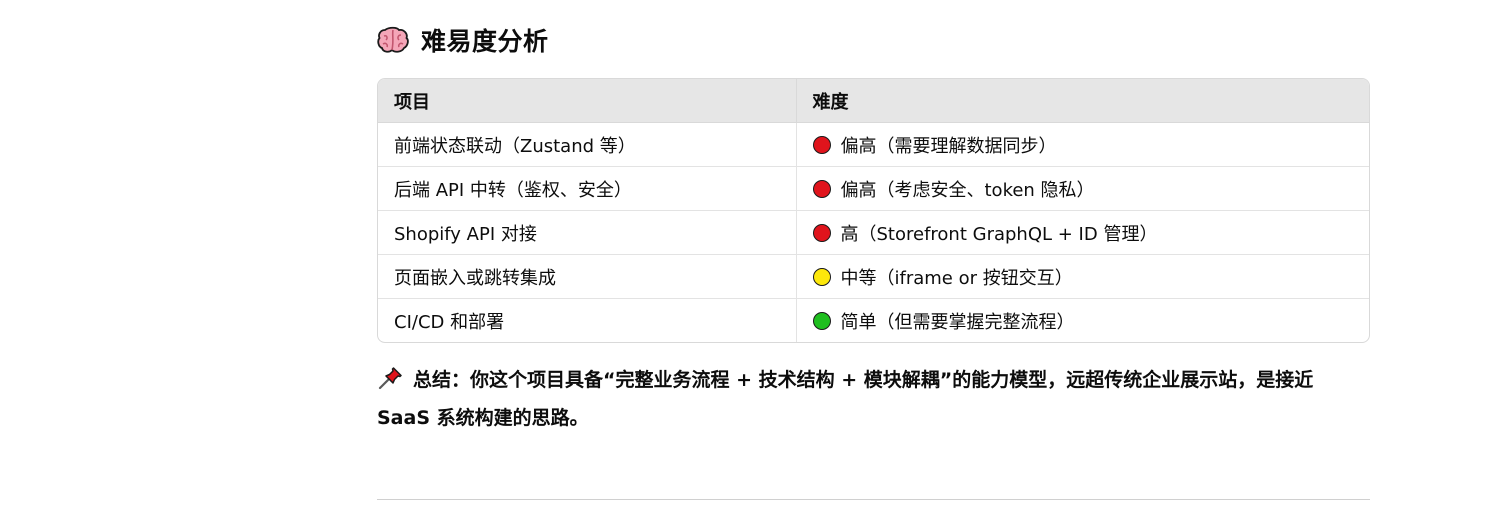  What do you see at coordinates (390, 378) in the screenshot?
I see `pushpin-icon` at bounding box center [390, 378].